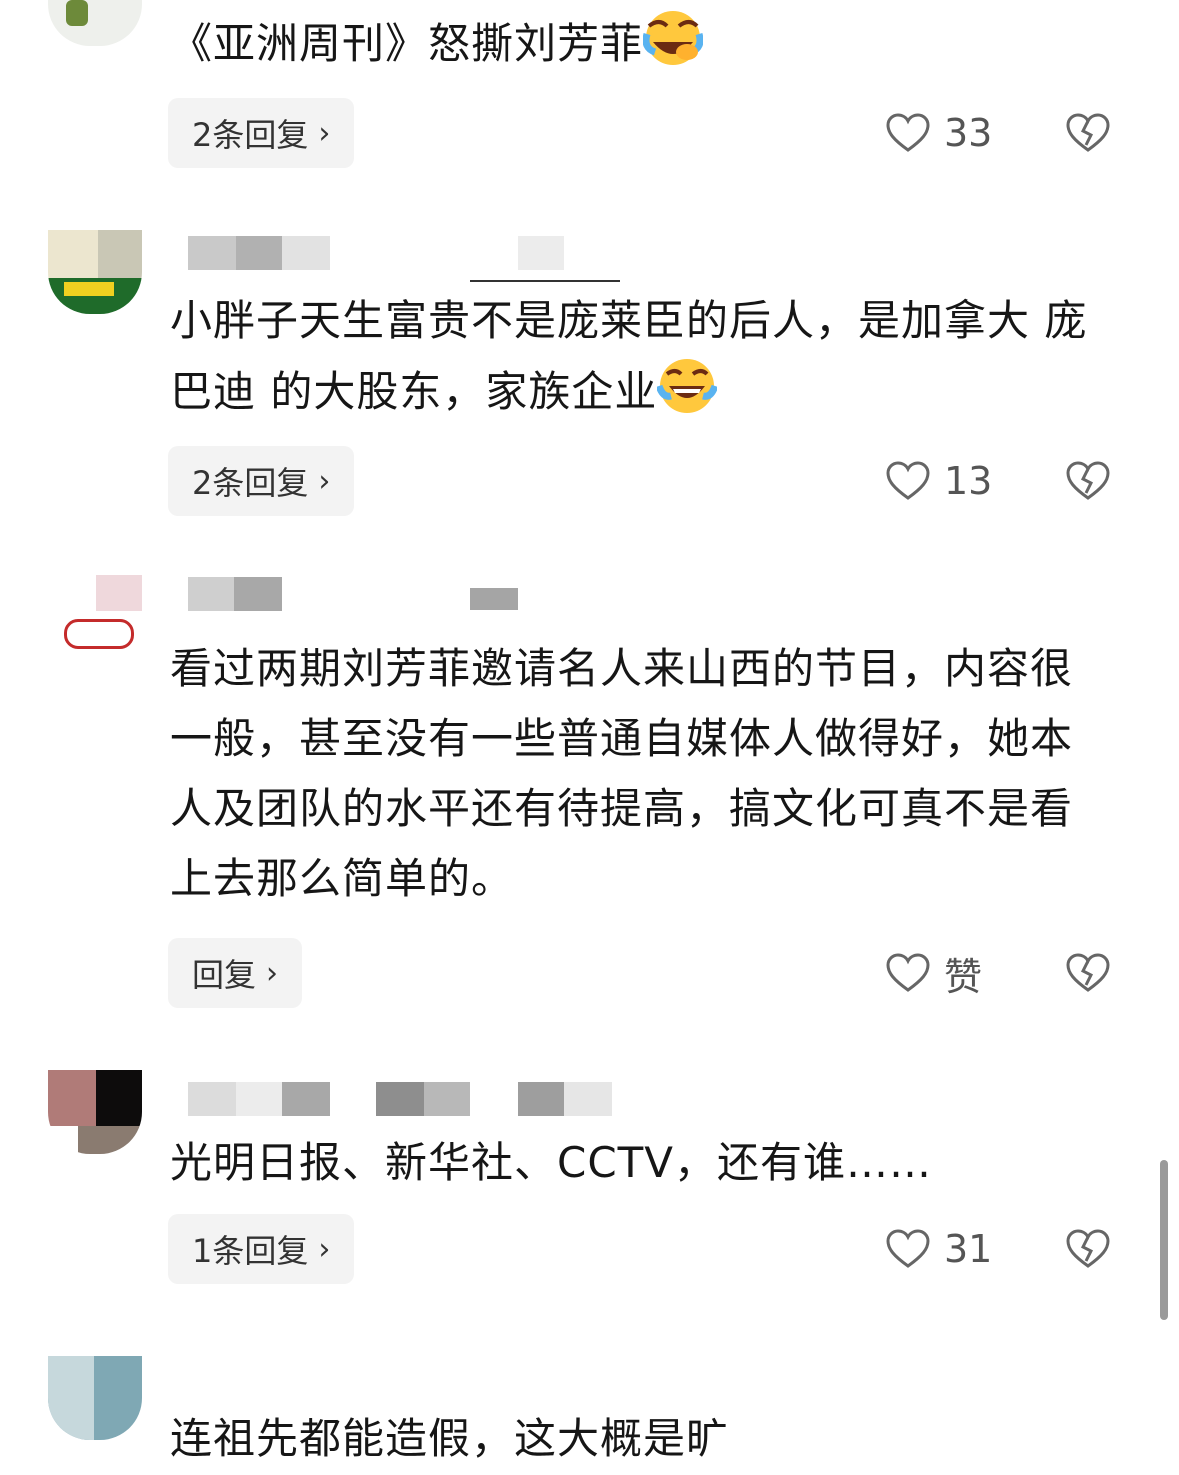 The width and height of the screenshot is (1179, 1475). What do you see at coordinates (939, 1249) in the screenshot?
I see `like-button: 31` at bounding box center [939, 1249].